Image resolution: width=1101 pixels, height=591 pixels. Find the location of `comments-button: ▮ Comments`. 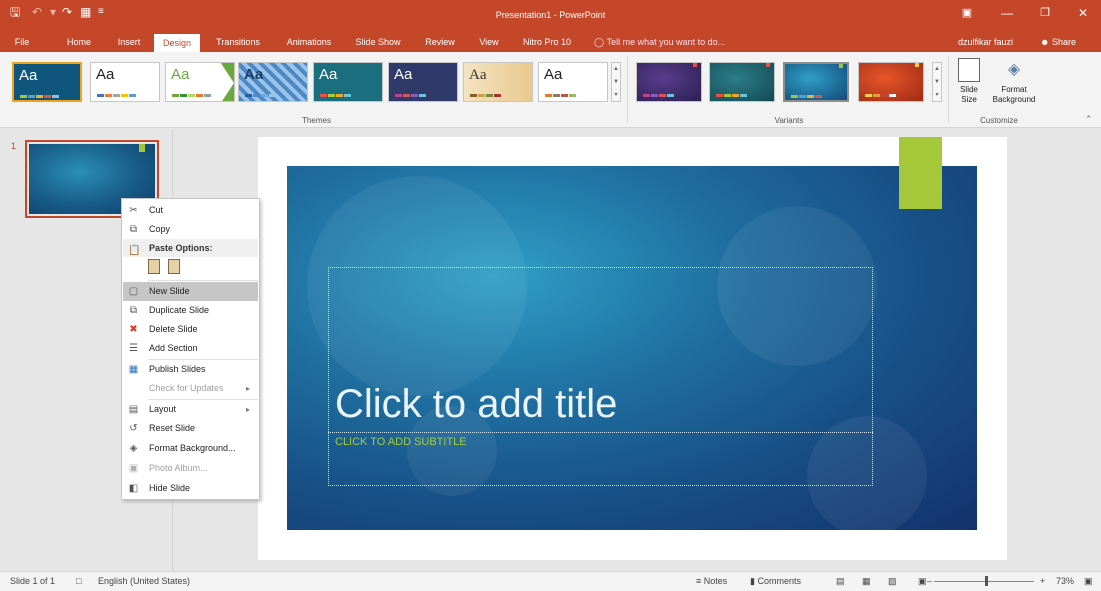

comments-button: ▮ Comments is located at coordinates (775, 581).